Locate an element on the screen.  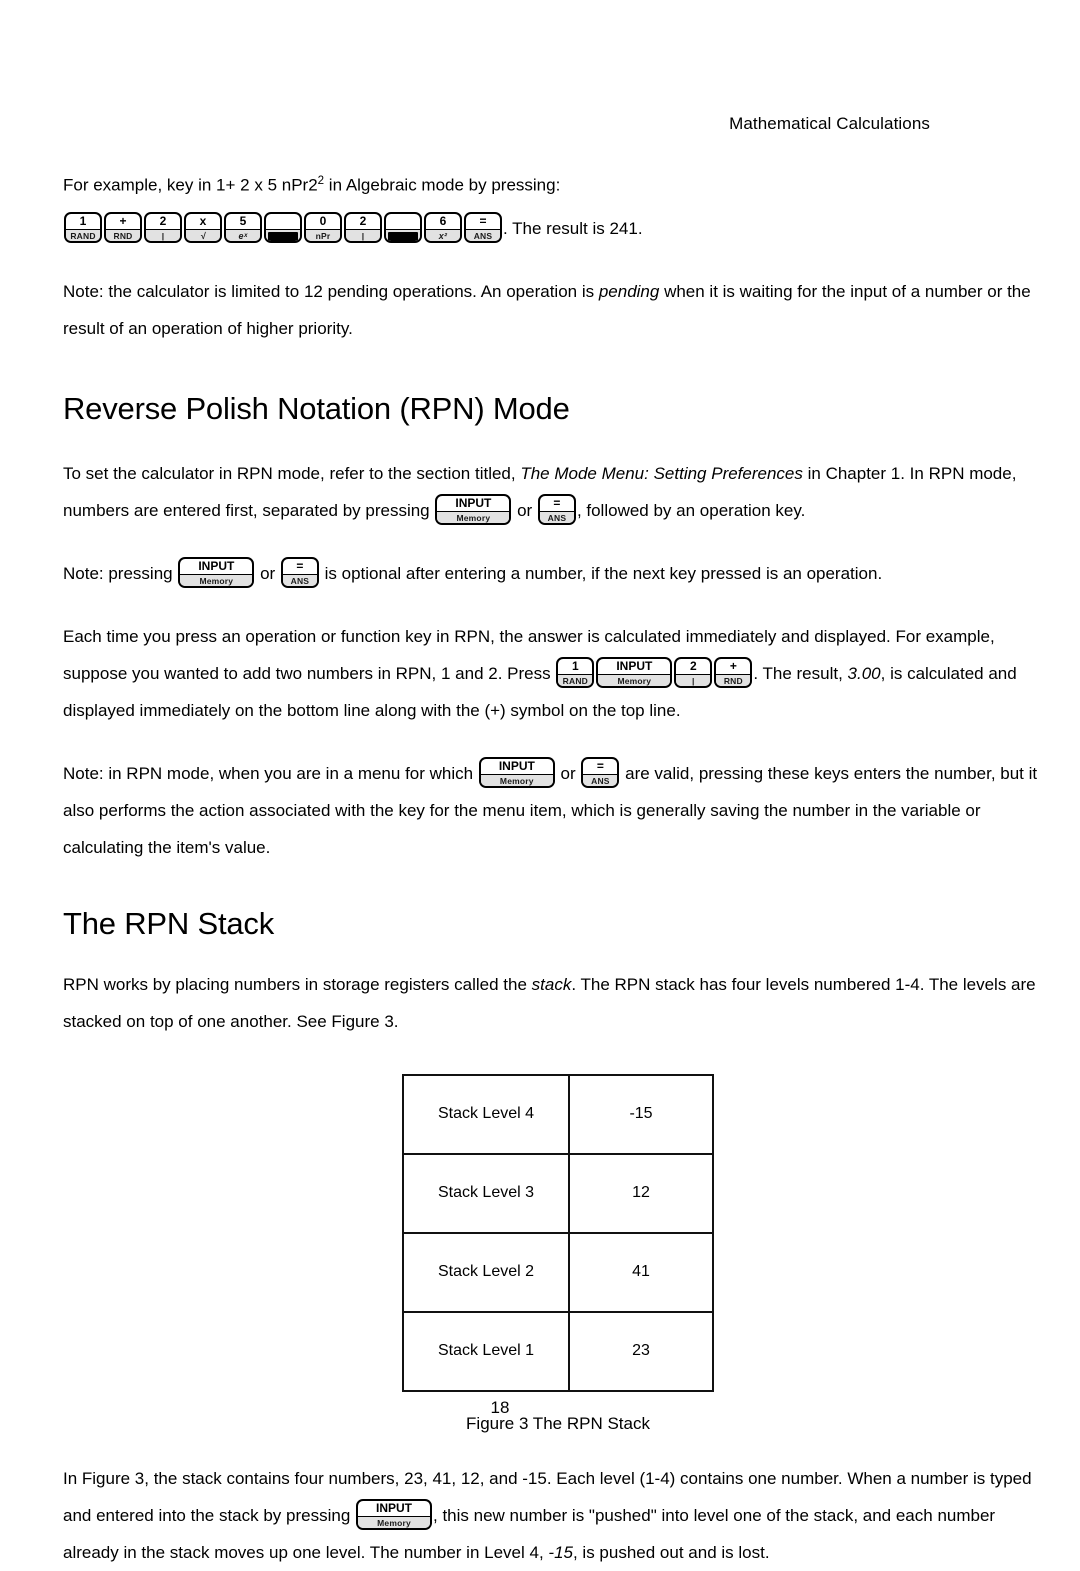
calc-key-five-icon: 5 eˣ is located at coordinates (243, 227).